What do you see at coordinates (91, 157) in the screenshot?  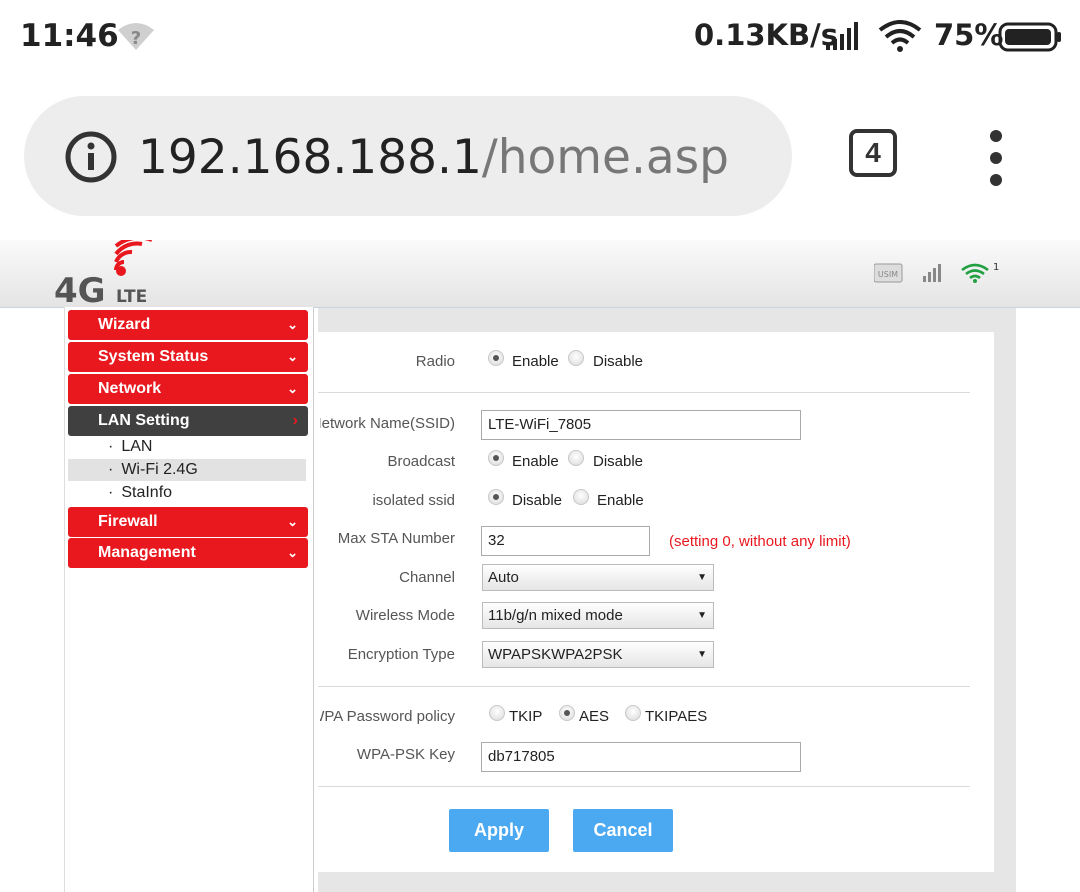 I see `info-icon` at bounding box center [91, 157].